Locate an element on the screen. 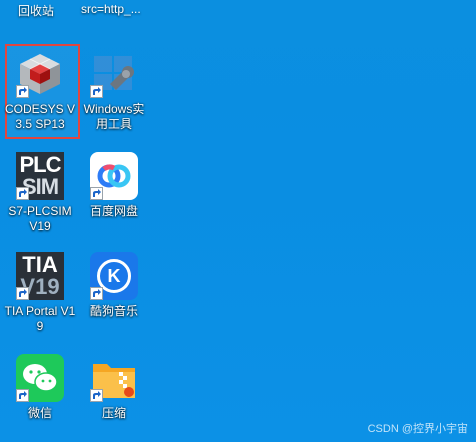  desktop-icon-kugou: K 酷狗音乐 is located at coordinates (114, 282).